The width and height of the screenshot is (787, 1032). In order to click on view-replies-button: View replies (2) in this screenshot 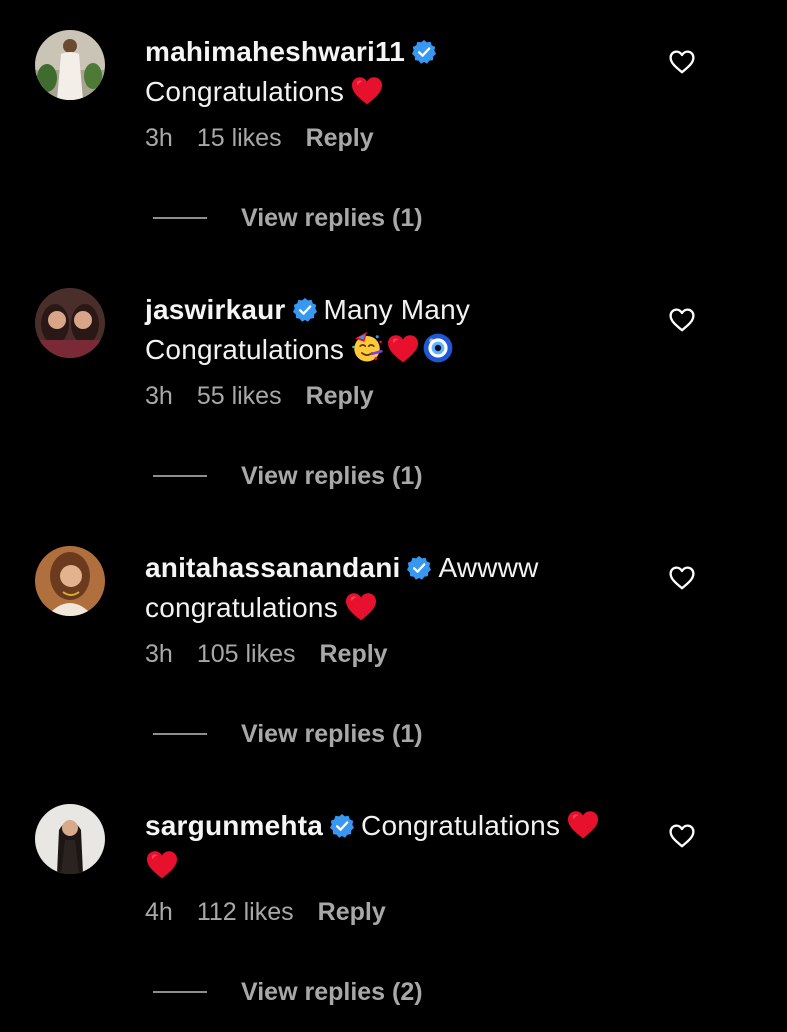, I will do `click(288, 992)`.